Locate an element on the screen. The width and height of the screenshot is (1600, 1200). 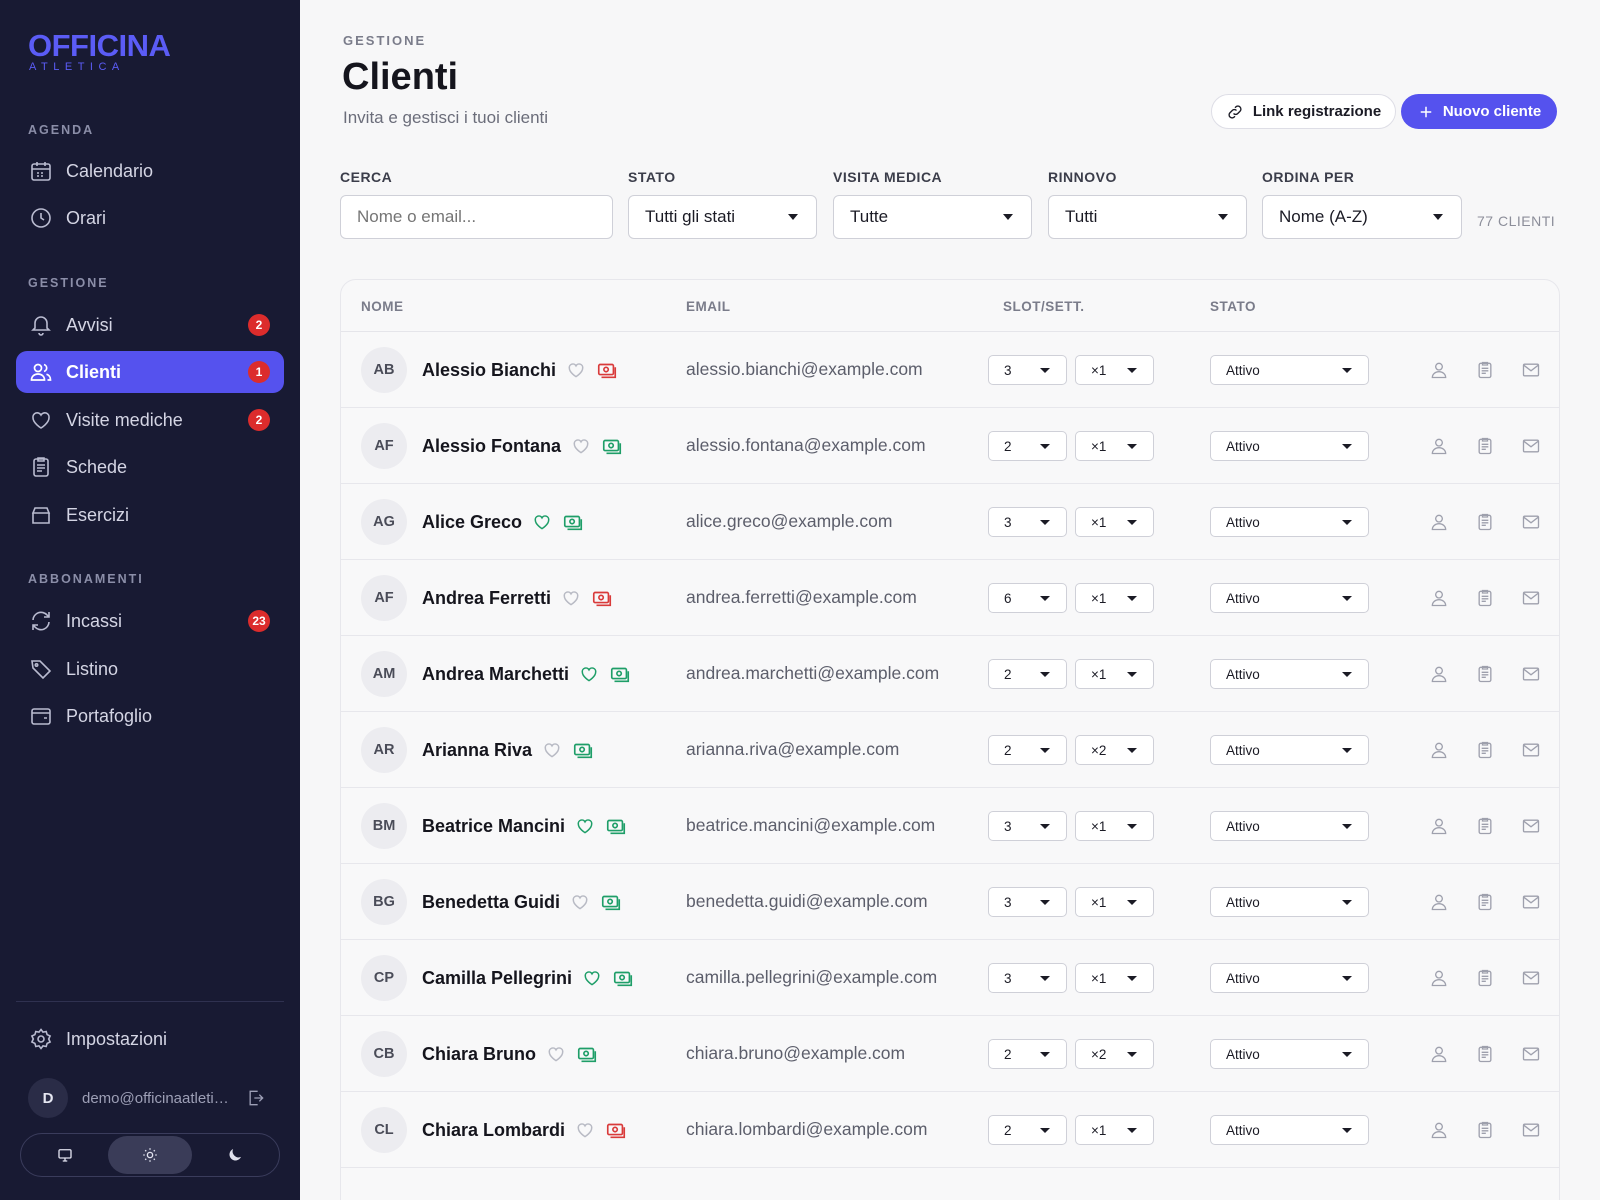
slots-select: 6 is located at coordinates (1027, 598).